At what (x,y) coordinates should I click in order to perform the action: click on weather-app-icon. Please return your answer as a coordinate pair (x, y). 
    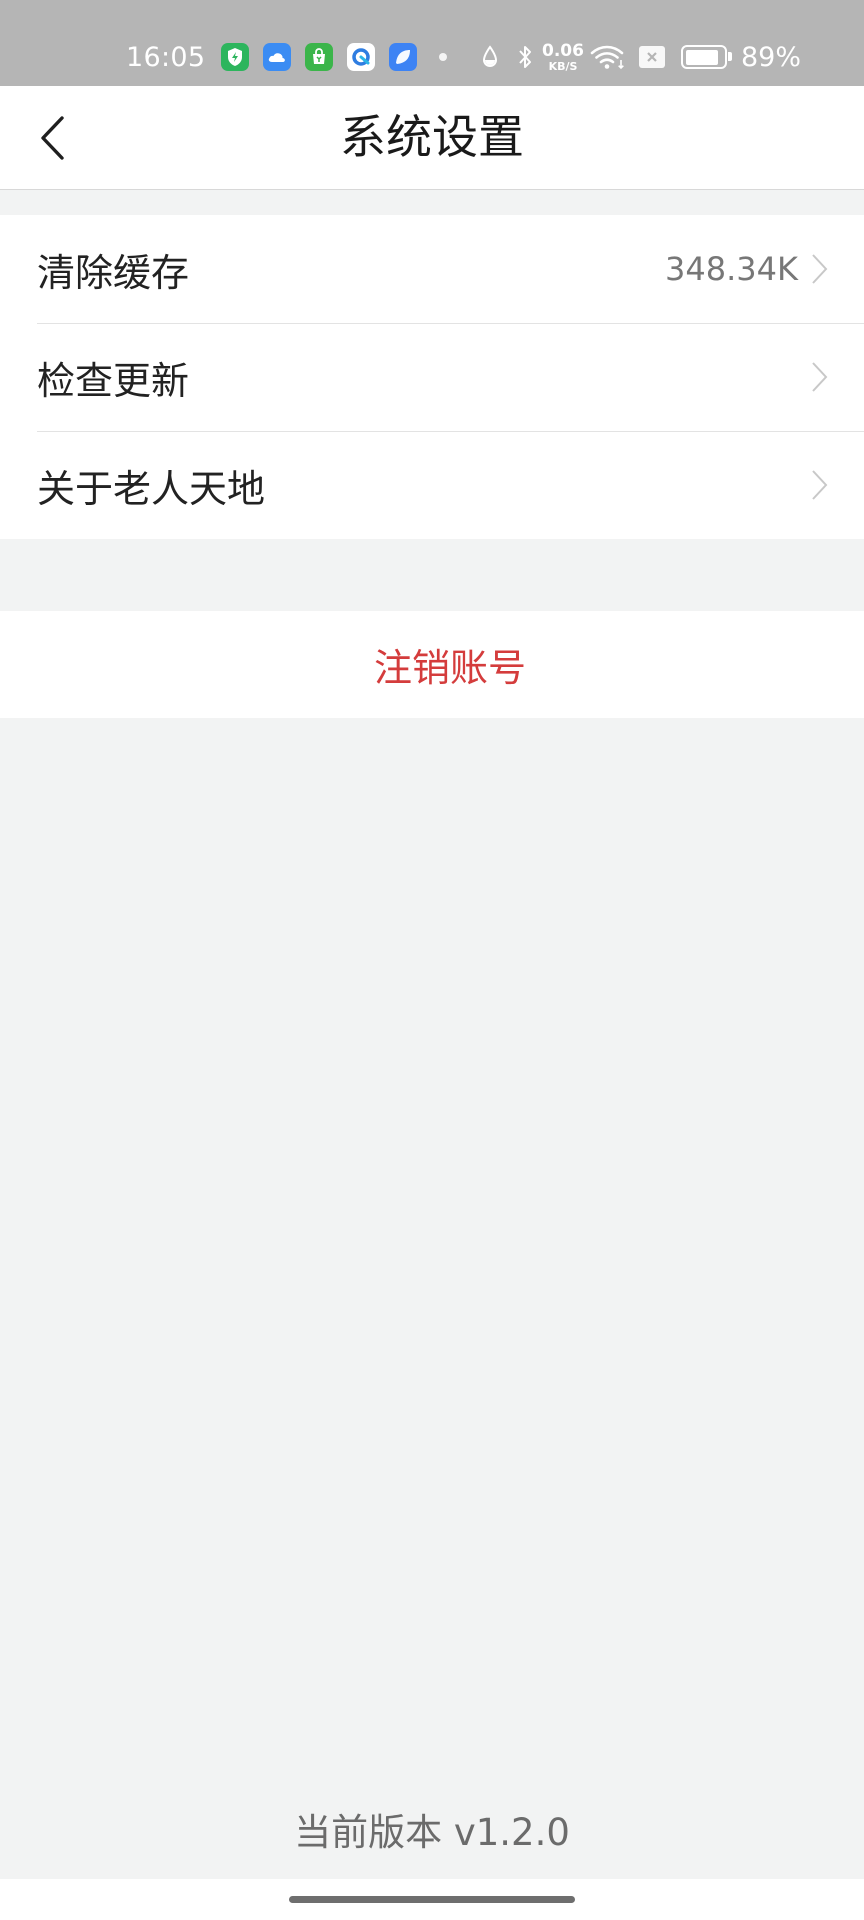
    Looking at the image, I should click on (277, 57).